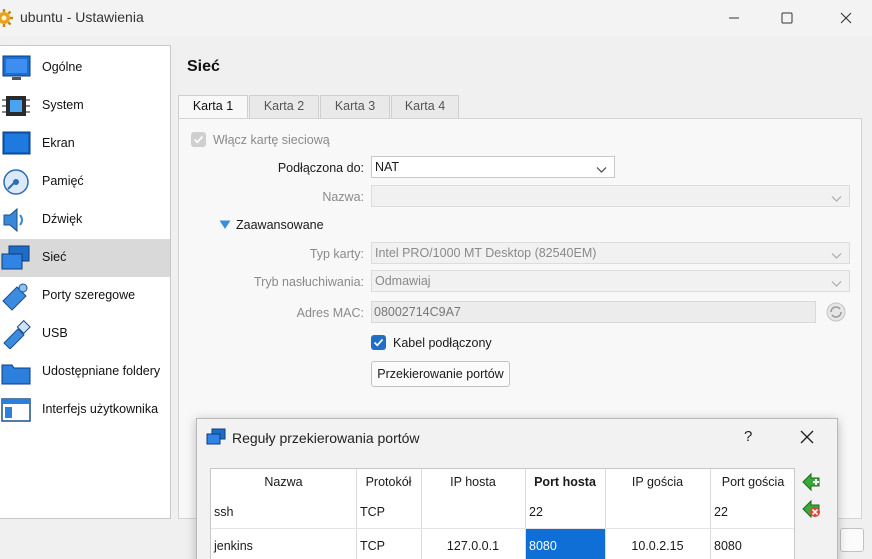 This screenshot has height=559, width=872. What do you see at coordinates (355, 106) in the screenshot?
I see `tab-adapter-3: Karta 3` at bounding box center [355, 106].